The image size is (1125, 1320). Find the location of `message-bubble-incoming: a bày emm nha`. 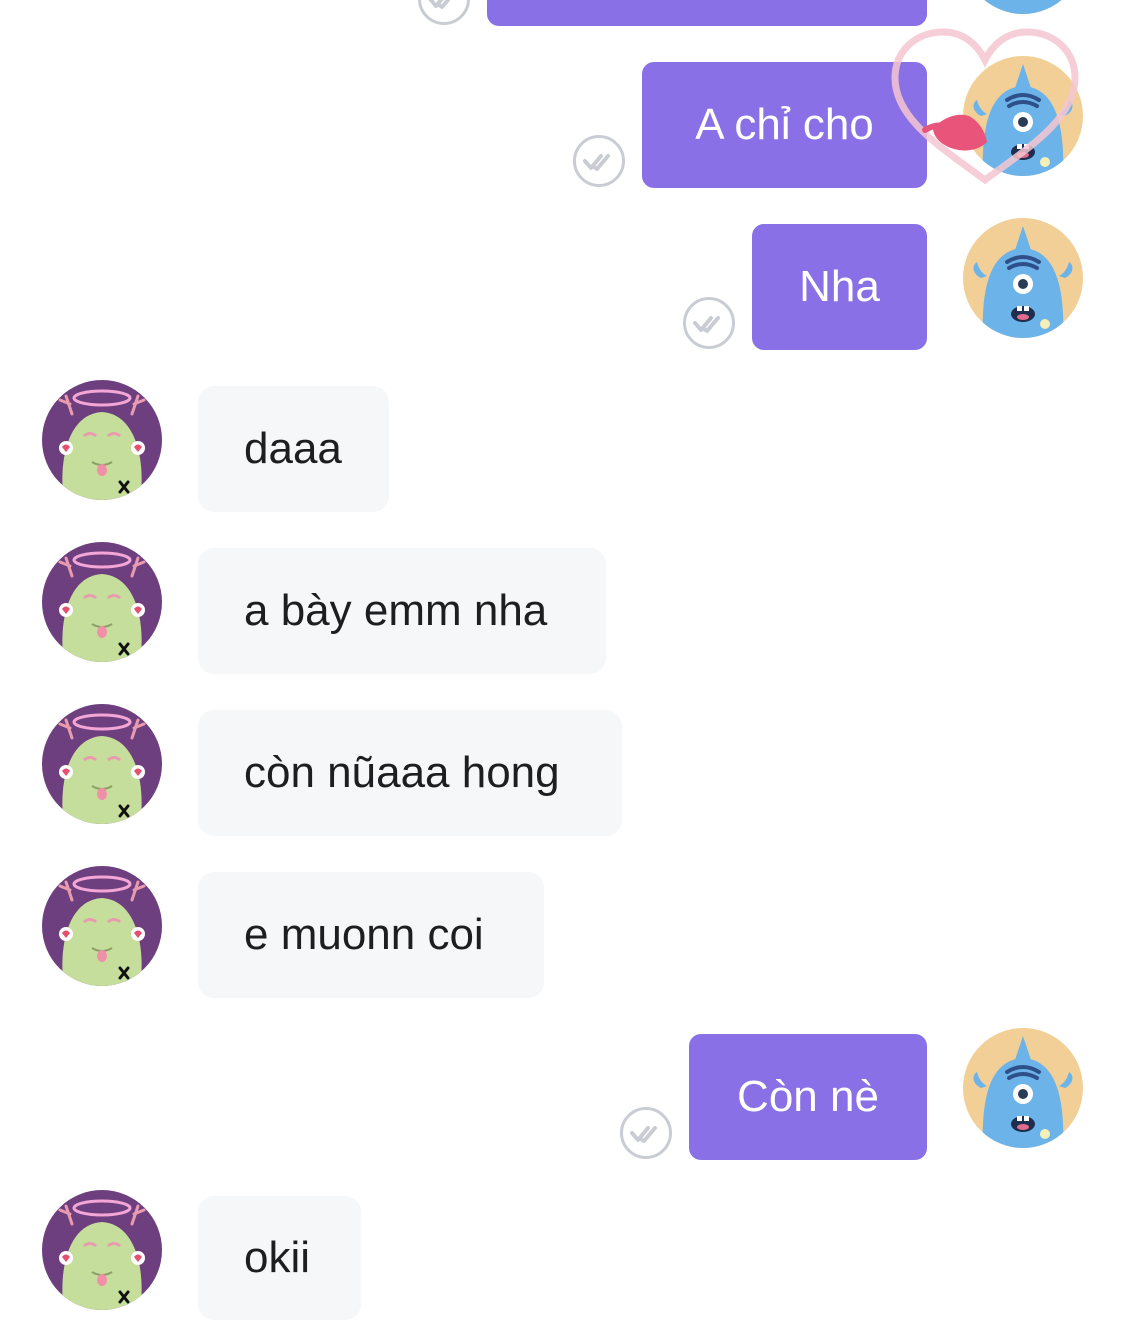

message-bubble-incoming: a bày emm nha is located at coordinates (402, 611).